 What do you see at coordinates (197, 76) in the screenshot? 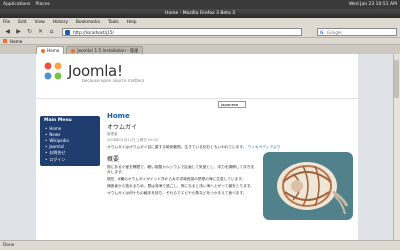
I see `site-header: Joomla! because open source matters` at bounding box center [197, 76].